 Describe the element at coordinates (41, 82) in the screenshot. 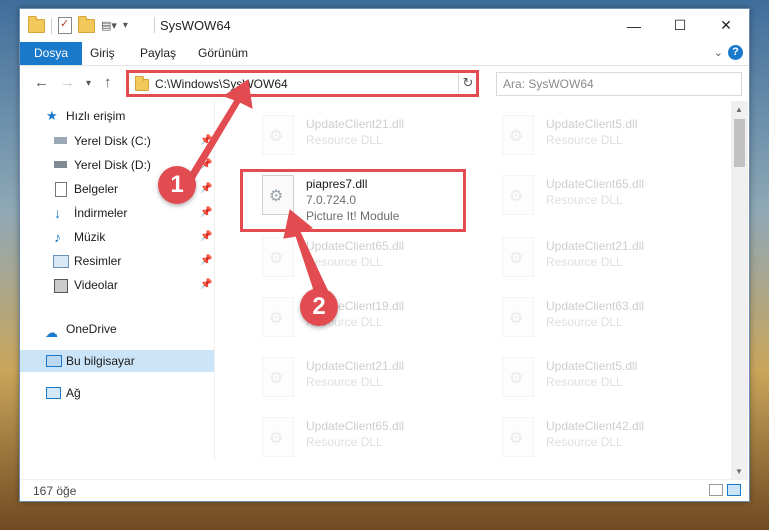

I see `back-button: ←` at that location.